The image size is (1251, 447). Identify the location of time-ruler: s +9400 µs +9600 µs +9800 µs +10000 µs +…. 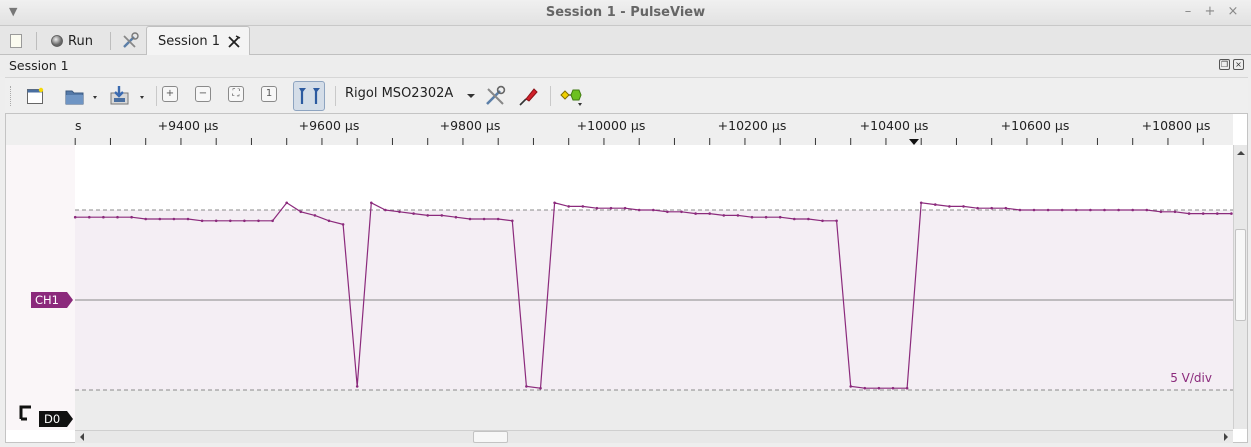
(619, 129).